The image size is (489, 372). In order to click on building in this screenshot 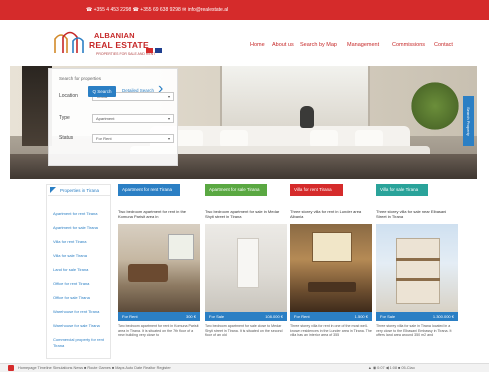, I will do `click(418, 271)`.